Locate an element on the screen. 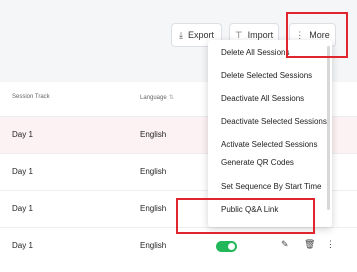  menu-item-set-sequence-by-start-time: Set Sequence By Start Time is located at coordinates (271, 186).